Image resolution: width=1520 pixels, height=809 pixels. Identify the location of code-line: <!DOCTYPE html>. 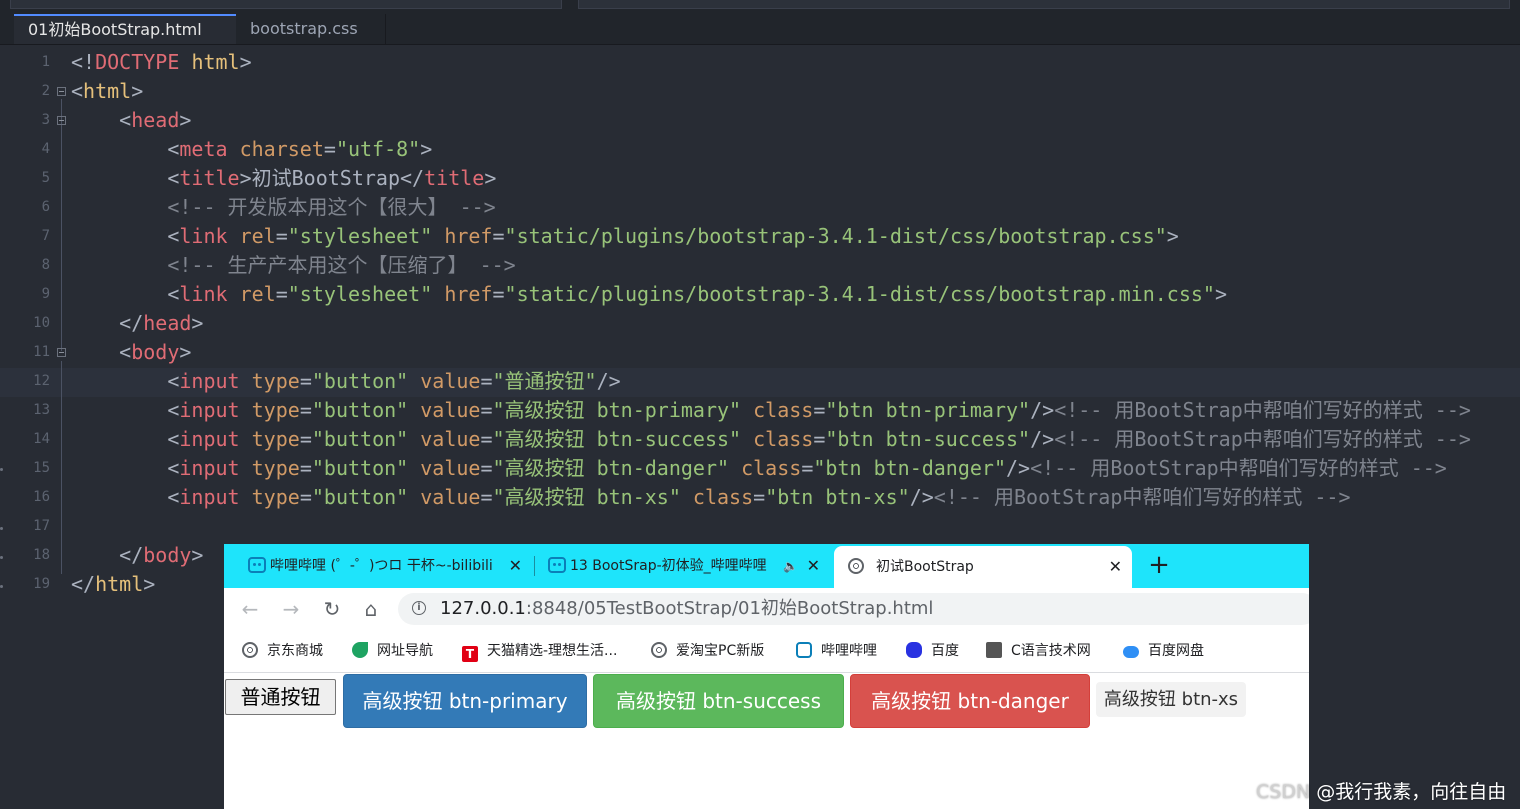
(161, 62).